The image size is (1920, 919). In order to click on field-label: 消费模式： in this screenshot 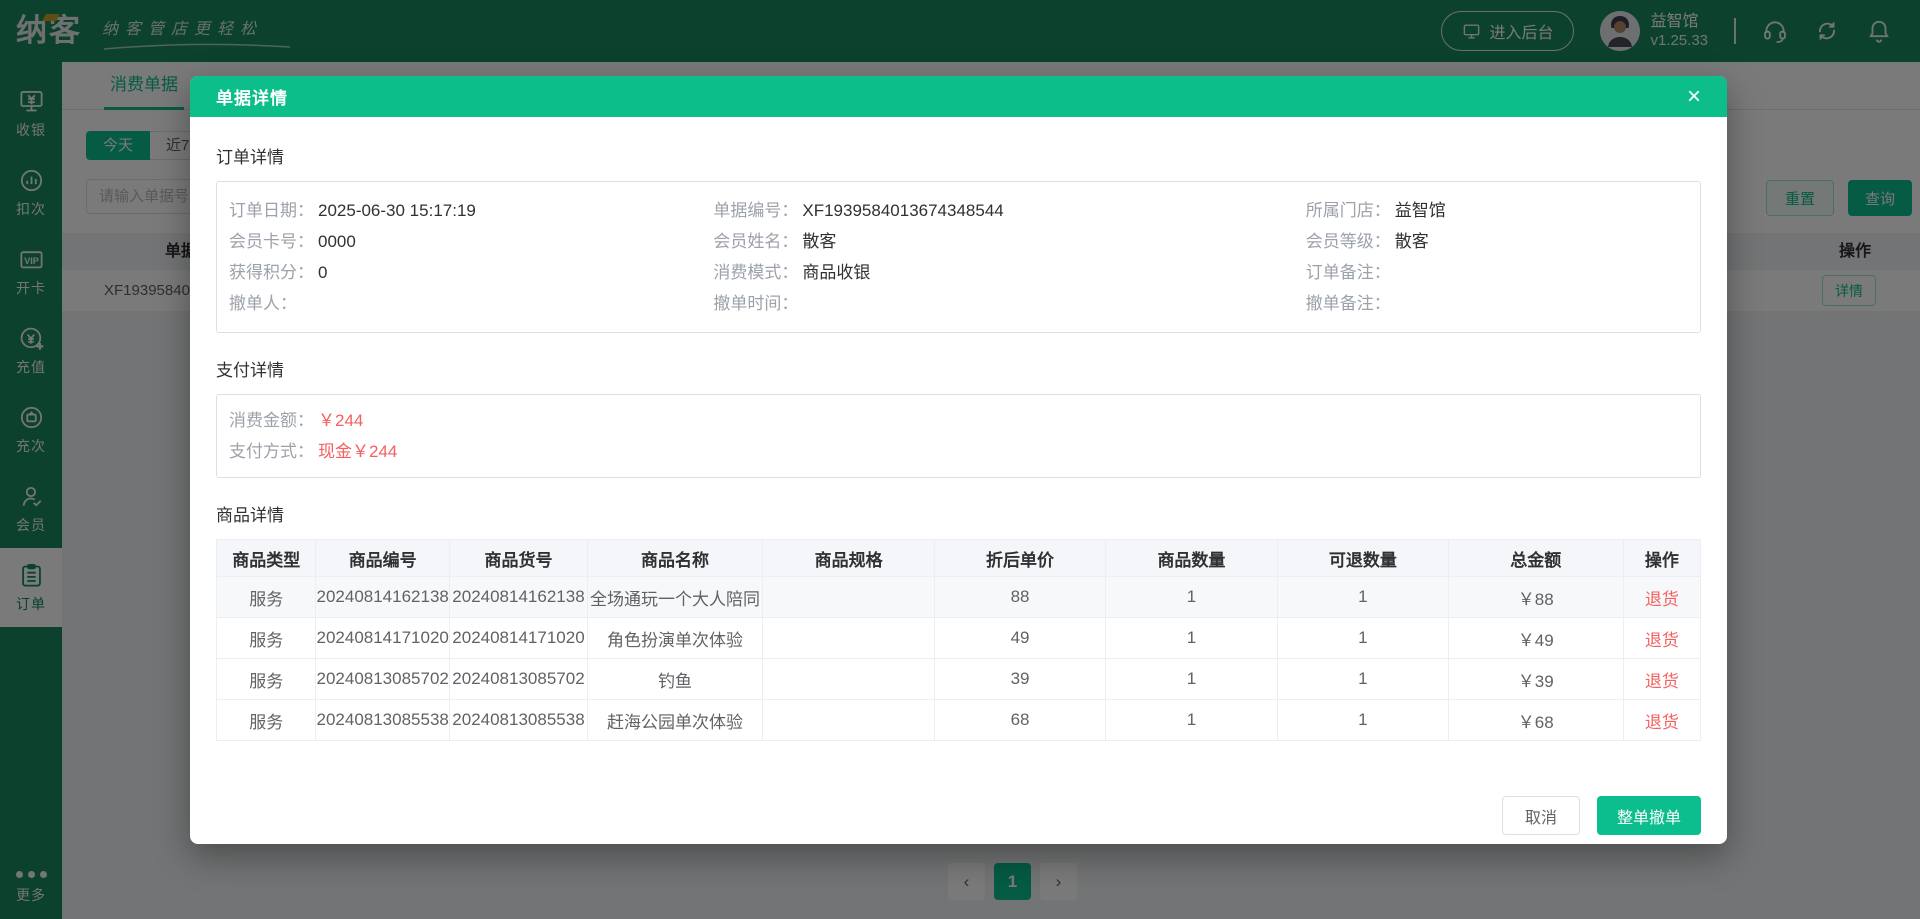, I will do `click(756, 272)`.